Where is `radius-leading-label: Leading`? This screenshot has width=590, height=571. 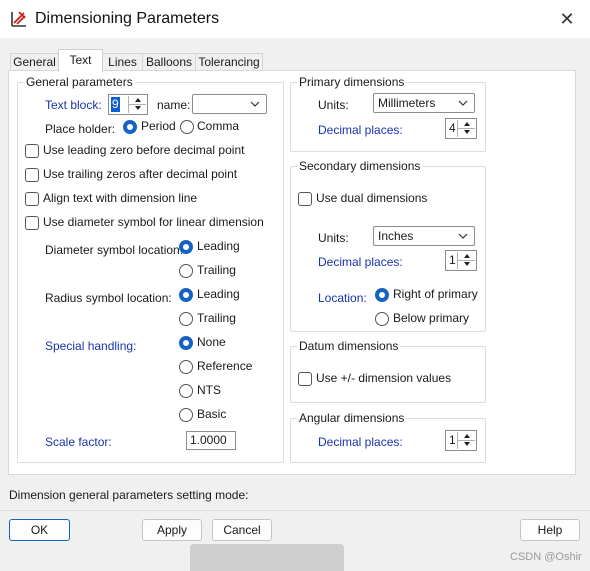
radius-leading-label: Leading is located at coordinates (218, 294).